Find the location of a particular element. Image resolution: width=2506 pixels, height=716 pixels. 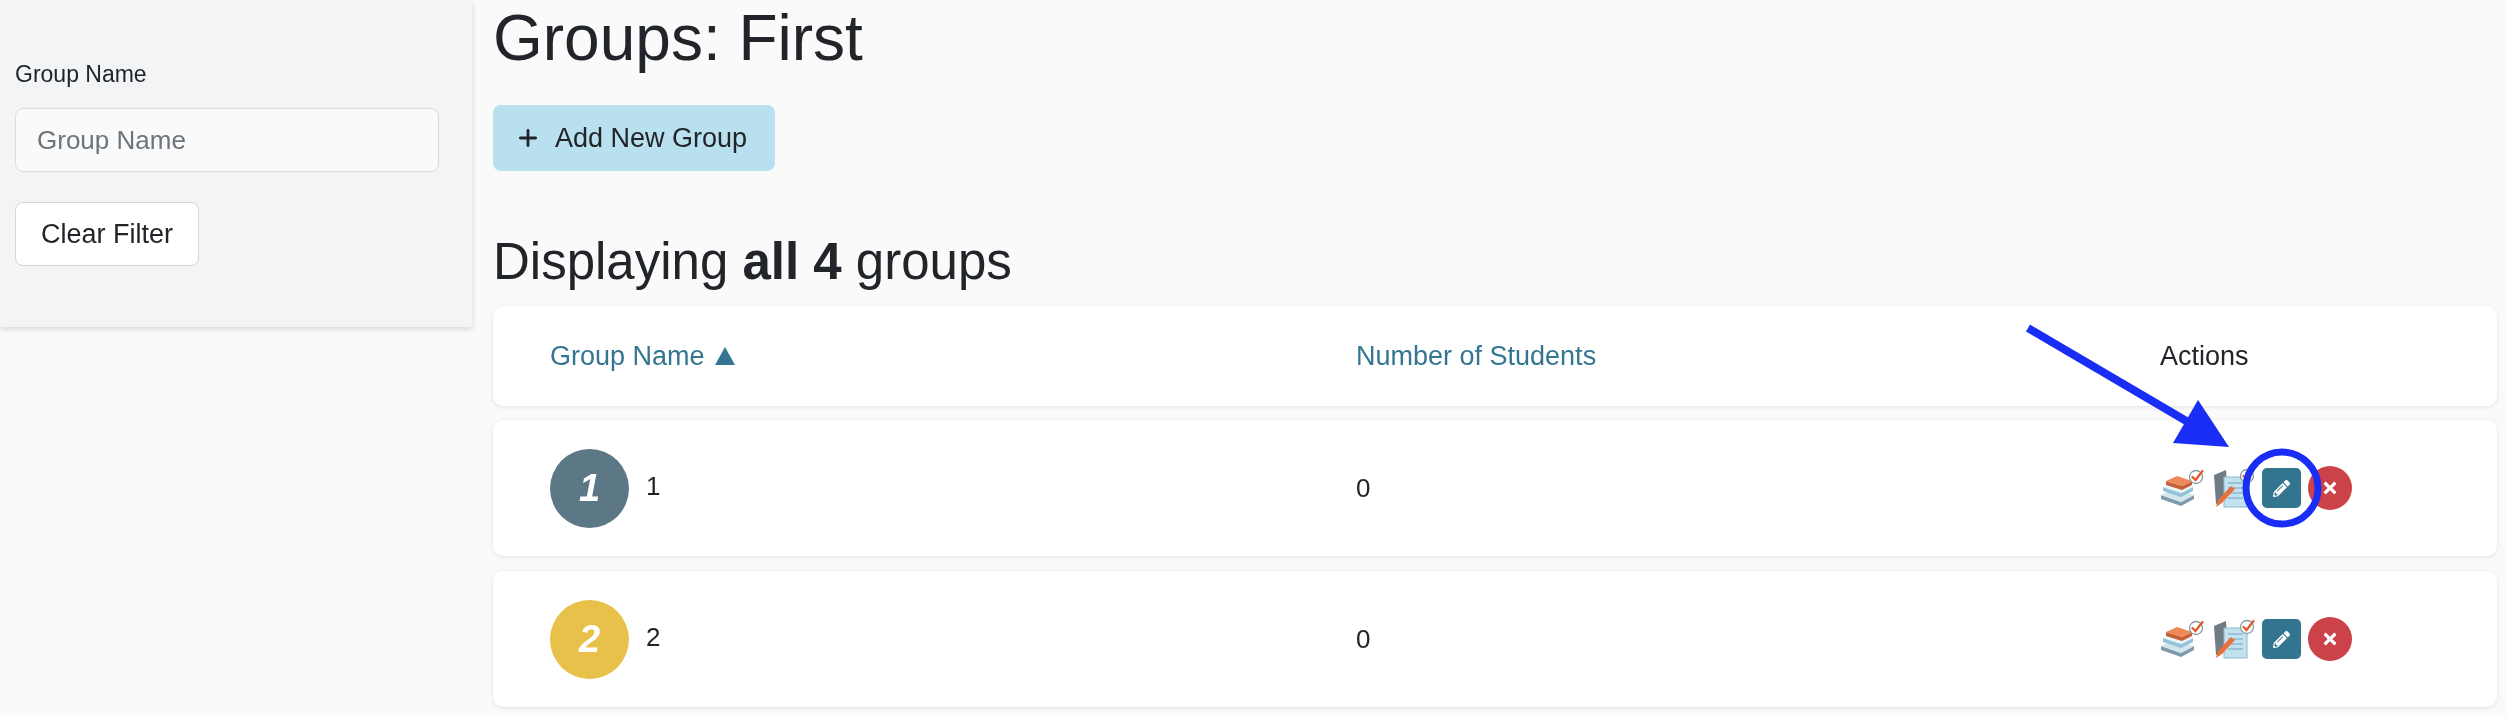

column-header: Number of Students is located at coordinates (1476, 356).